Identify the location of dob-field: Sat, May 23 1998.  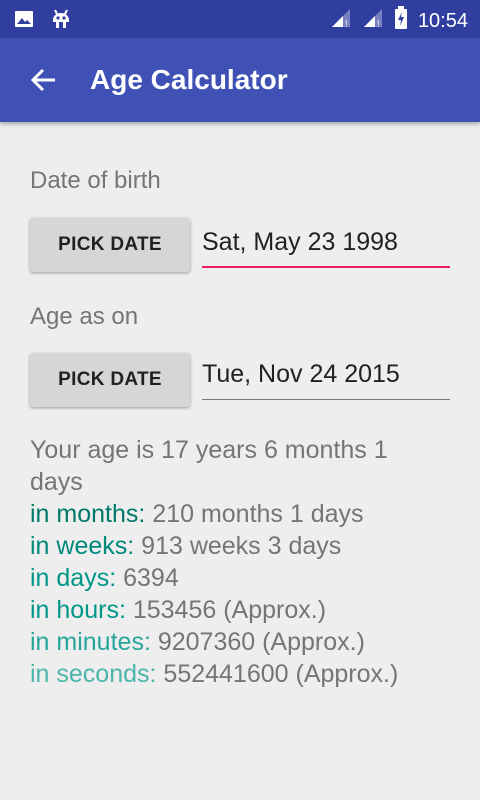
(326, 244).